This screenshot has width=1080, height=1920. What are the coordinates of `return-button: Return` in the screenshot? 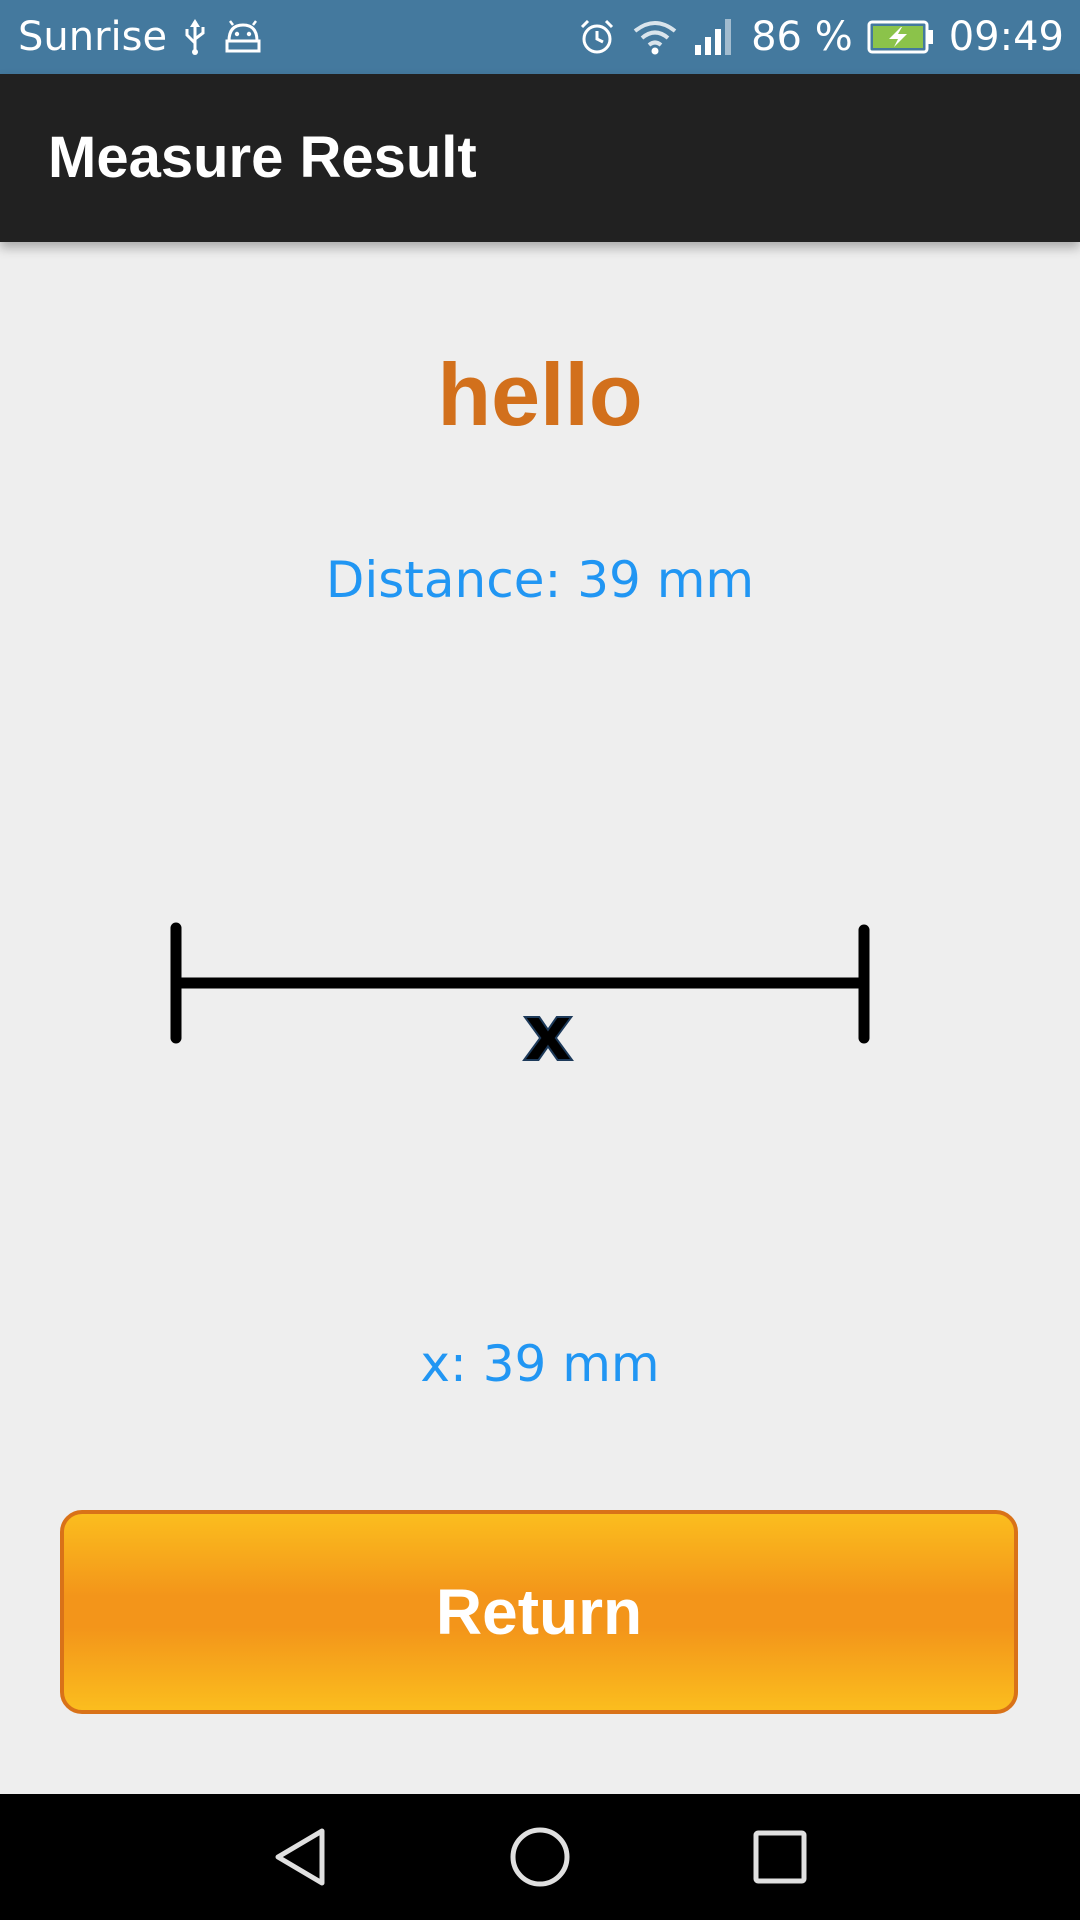 It's located at (539, 1612).